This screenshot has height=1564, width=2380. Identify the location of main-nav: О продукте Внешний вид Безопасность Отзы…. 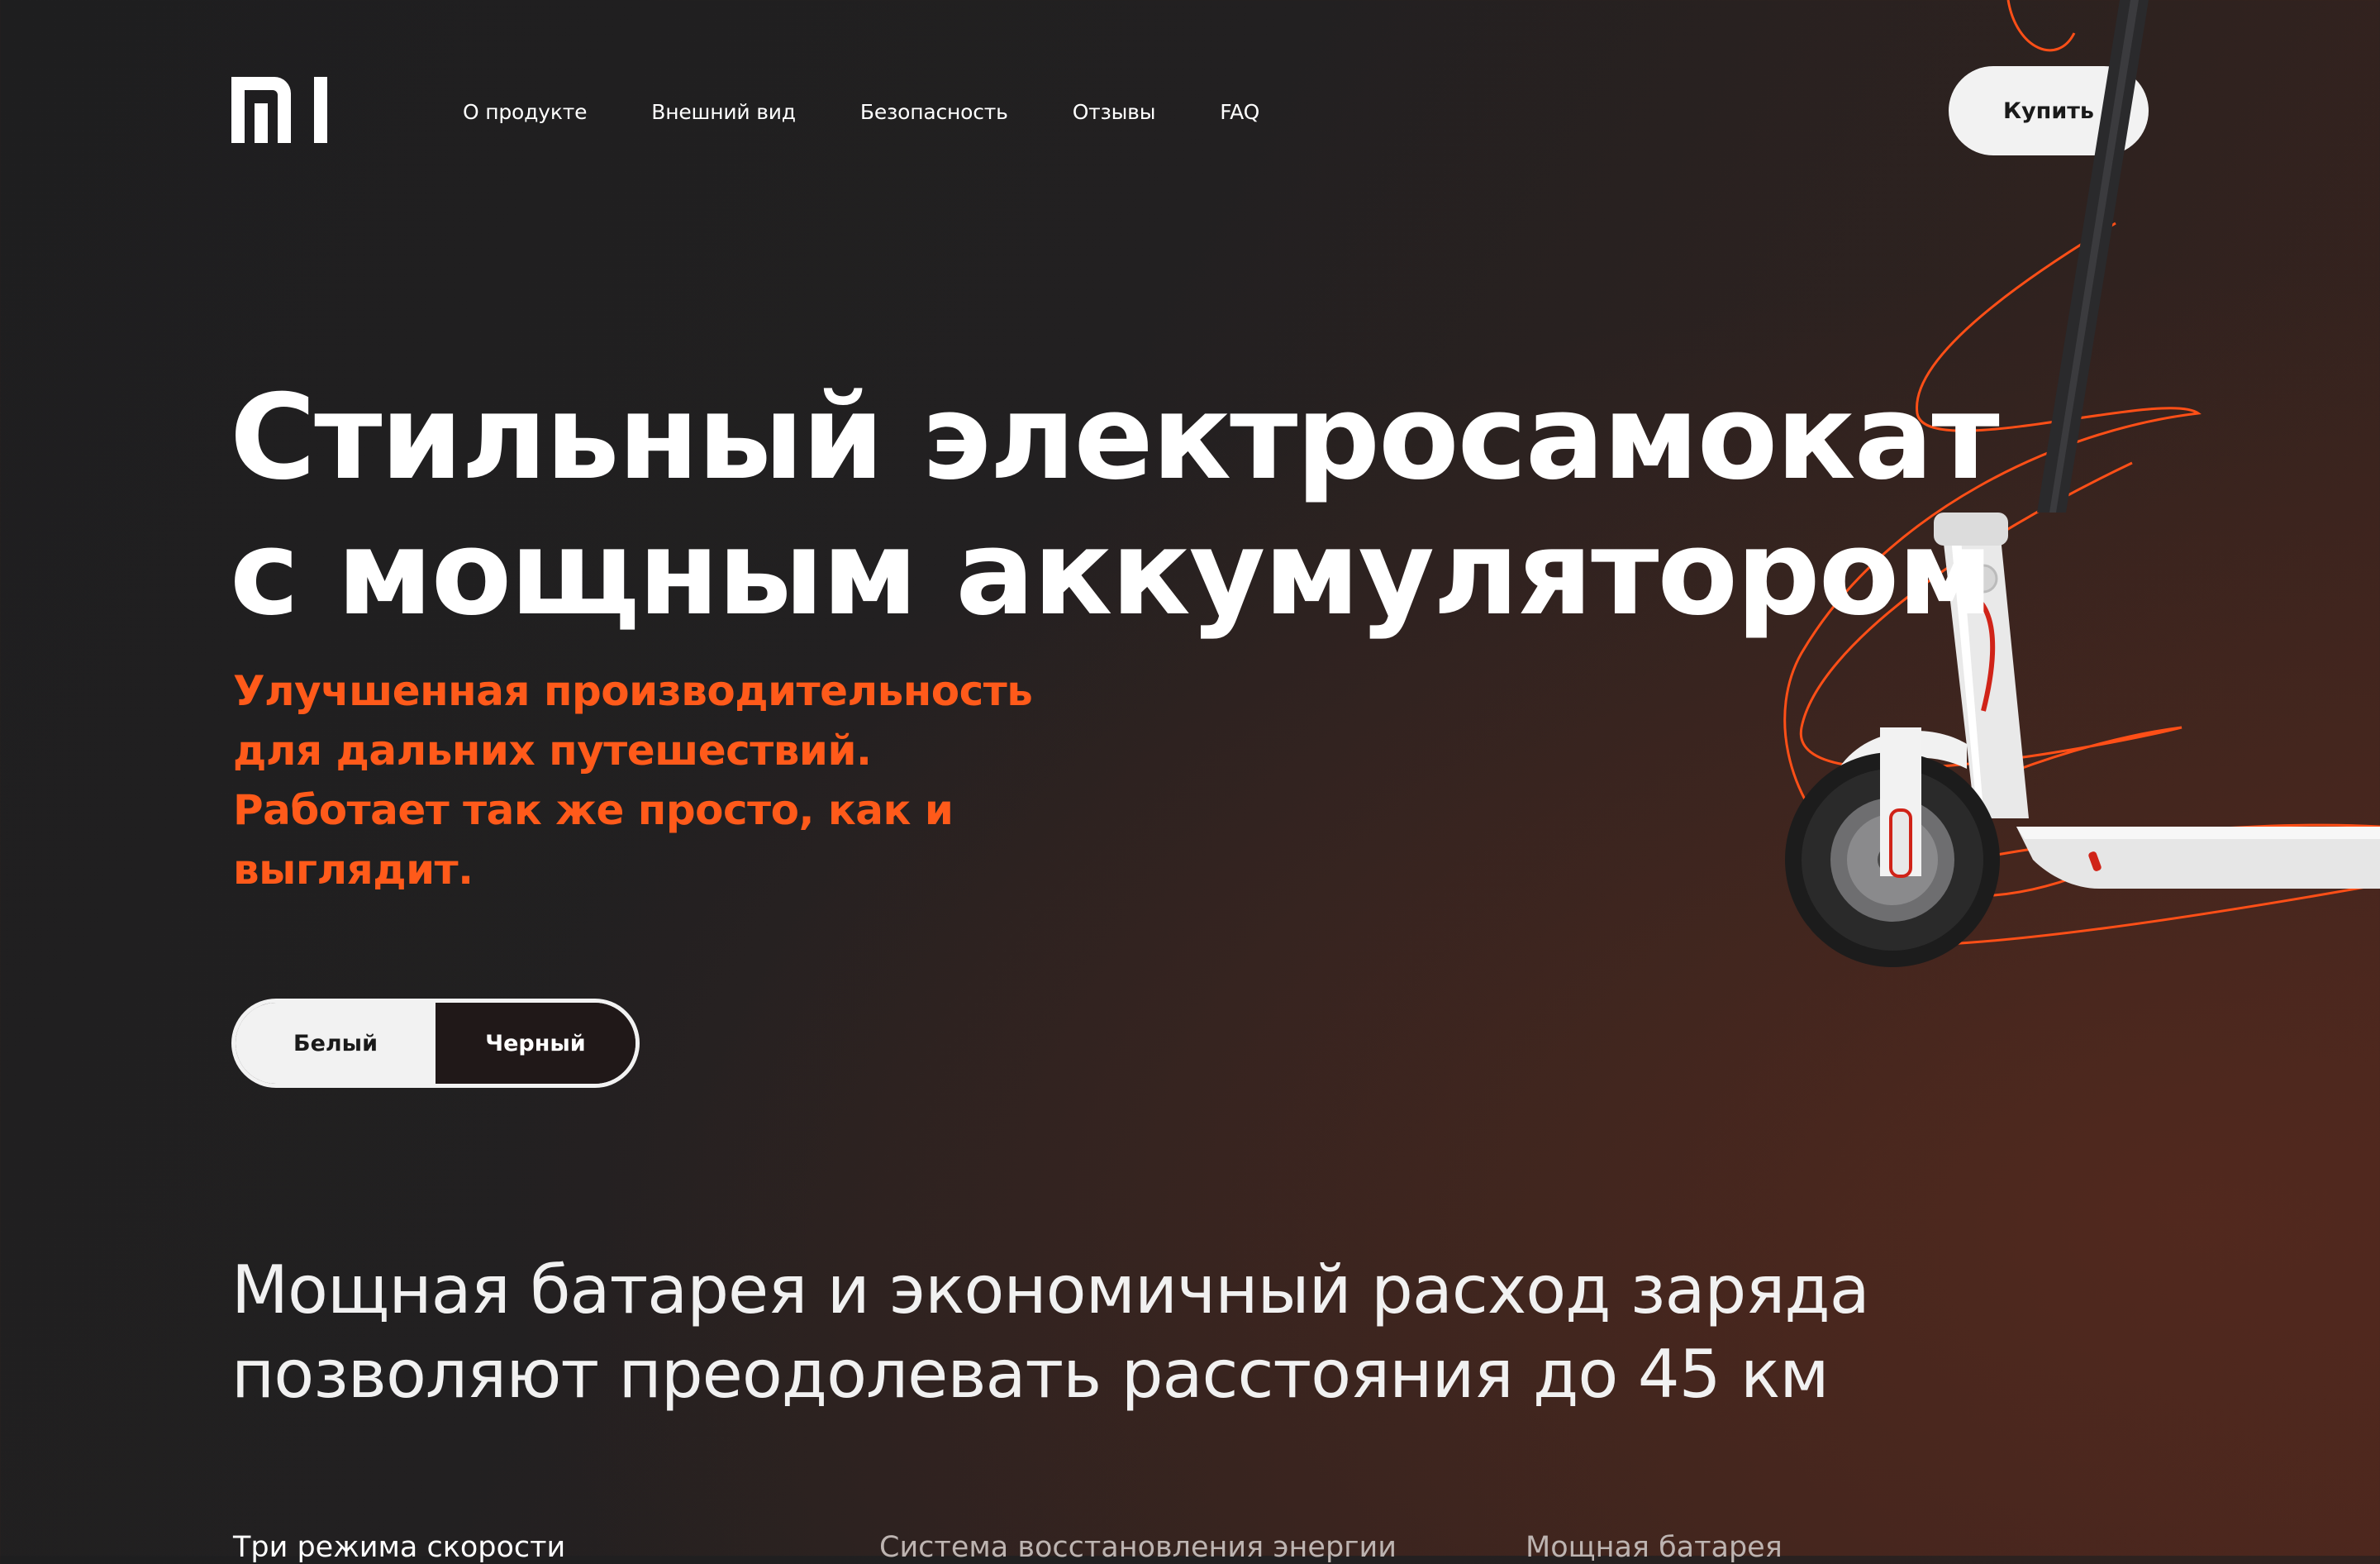
(861, 113).